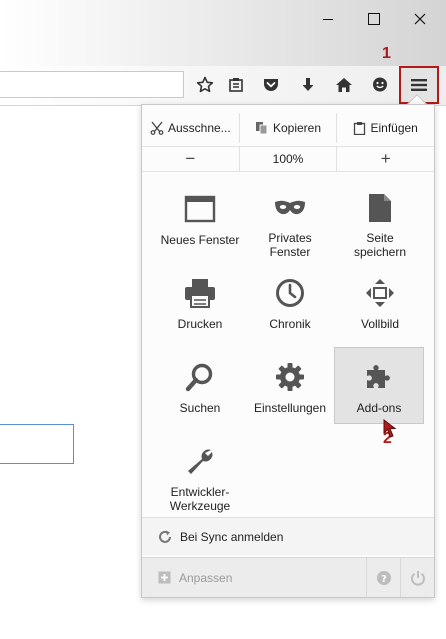 The width and height of the screenshot is (446, 639). I want to click on search-label: Suchen, so click(200, 408).